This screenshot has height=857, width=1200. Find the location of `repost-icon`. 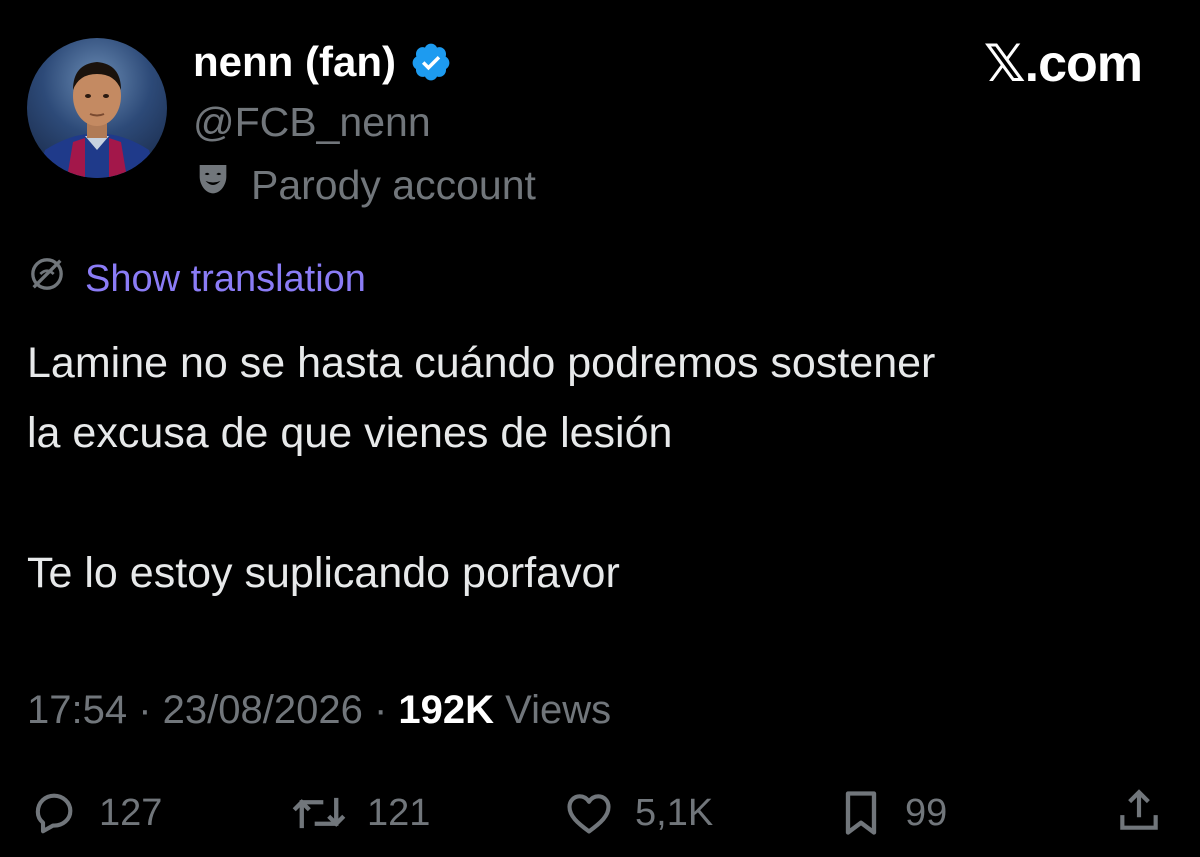

repost-icon is located at coordinates (319, 813).